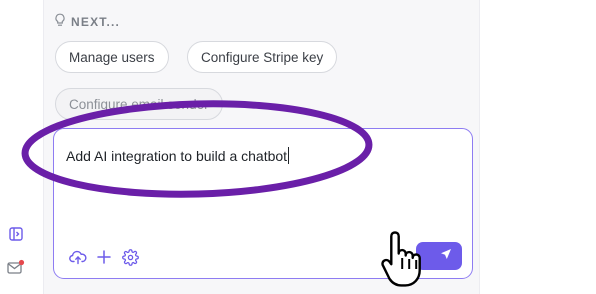 Image resolution: width=596 pixels, height=294 pixels. I want to click on mail-icon, so click(16, 268).